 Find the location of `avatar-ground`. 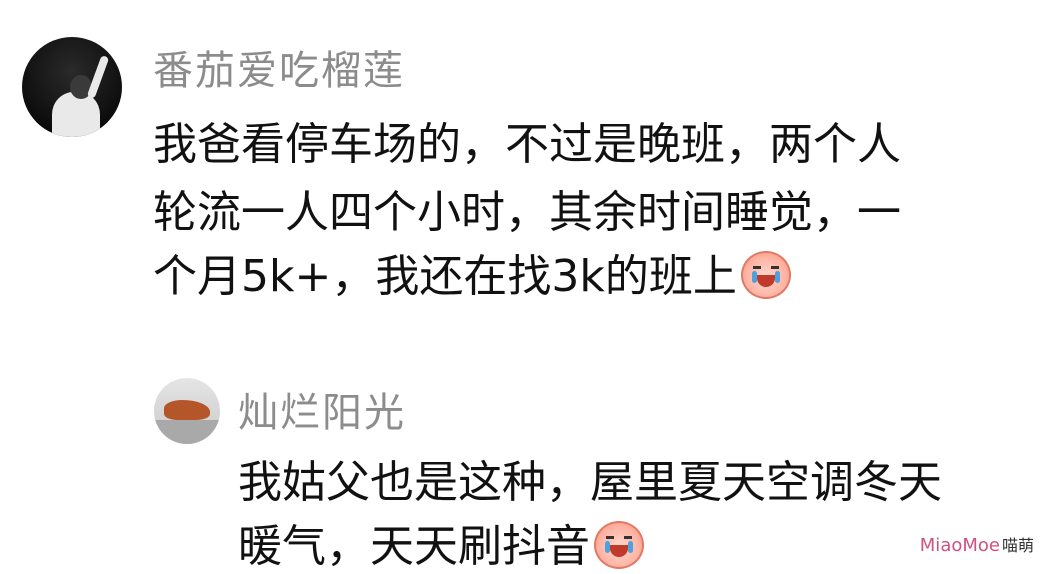

avatar-ground is located at coordinates (187, 432).